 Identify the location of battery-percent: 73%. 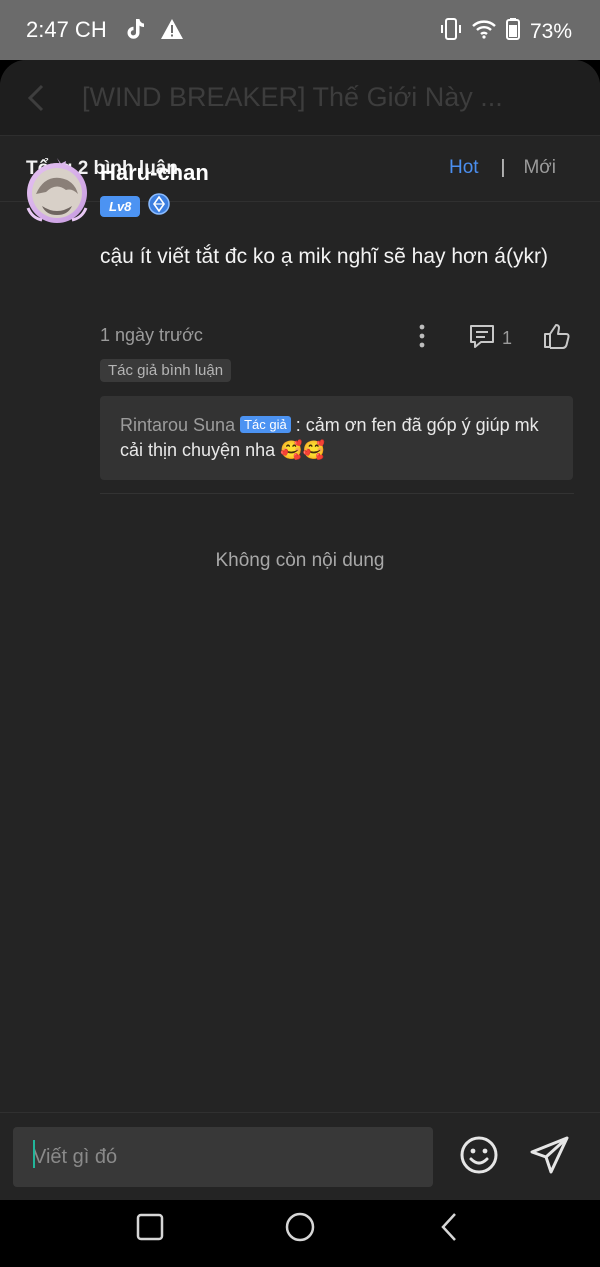
(550, 31).